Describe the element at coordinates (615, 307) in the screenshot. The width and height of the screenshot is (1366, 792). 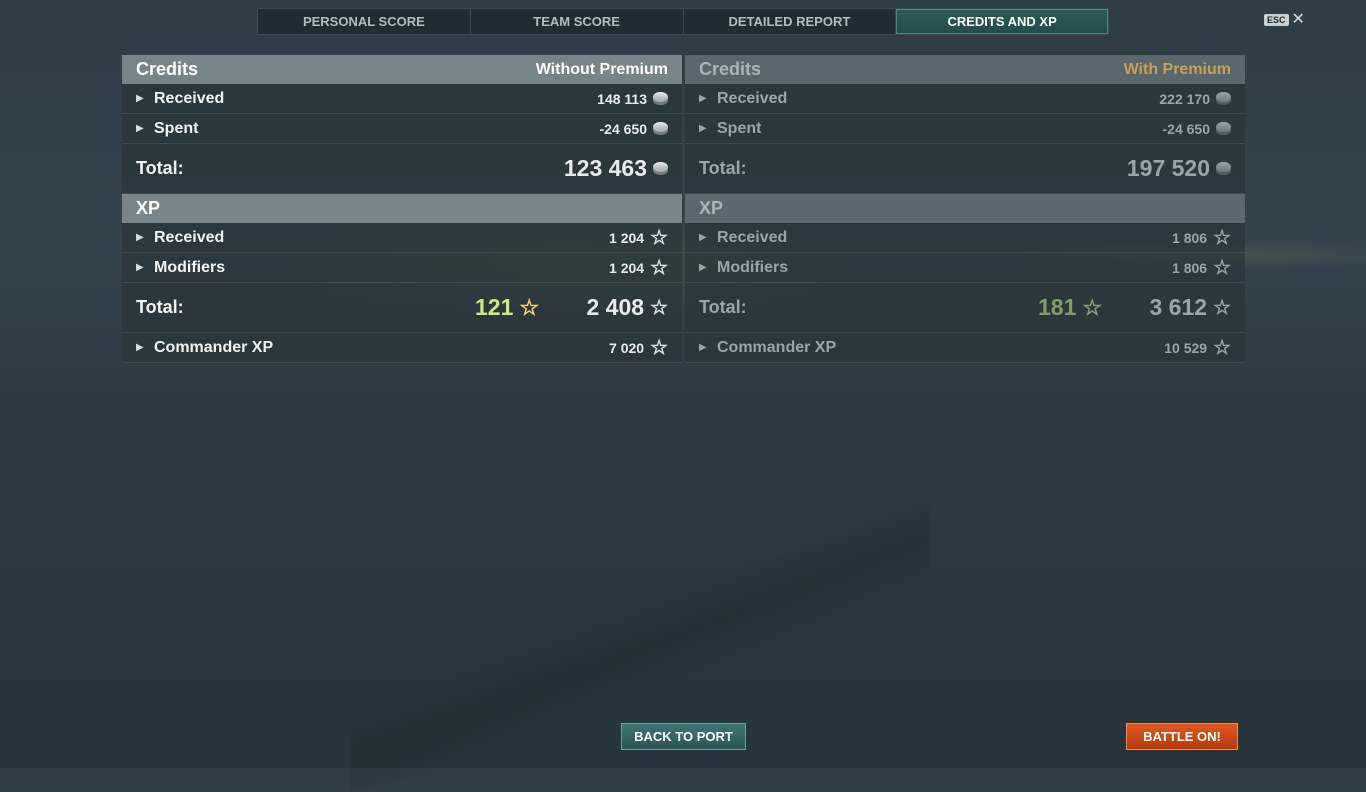
I see `xp-total-value: 2 408` at that location.